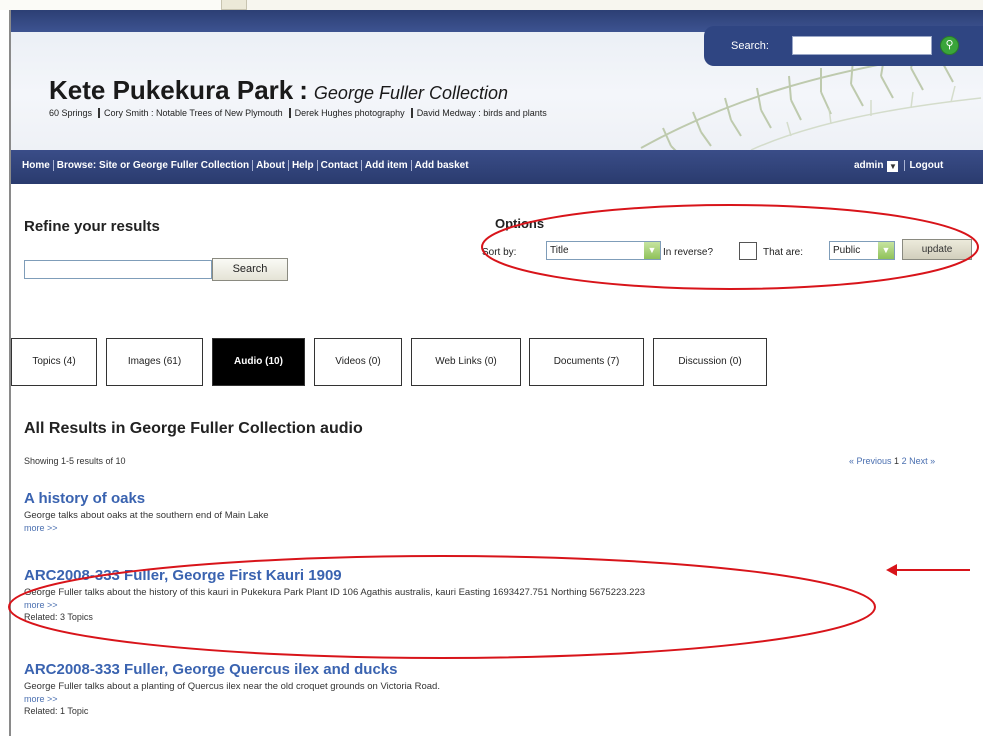  What do you see at coordinates (924, 165) in the screenshot?
I see `logout-link: Logout` at bounding box center [924, 165].